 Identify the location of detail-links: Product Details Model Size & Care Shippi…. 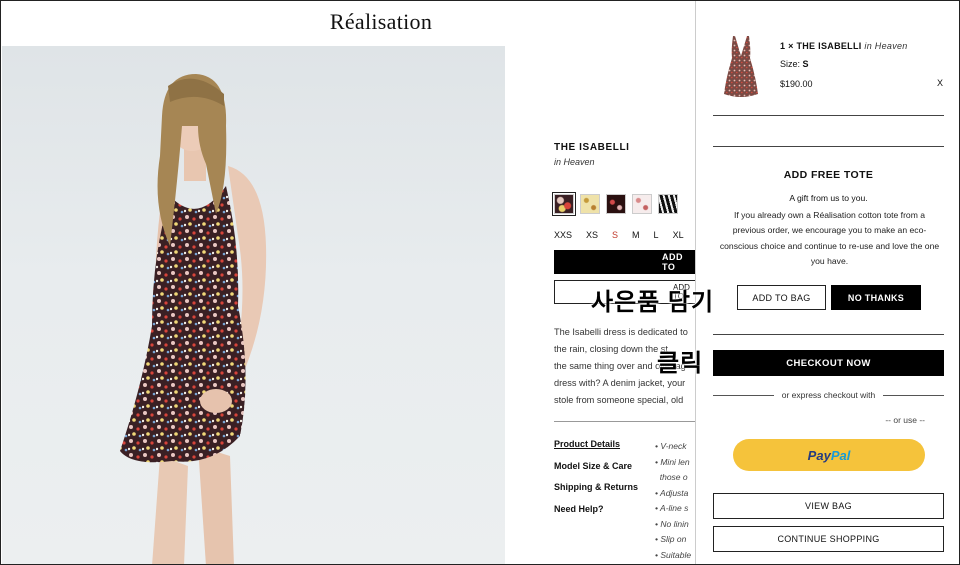
(596, 482).